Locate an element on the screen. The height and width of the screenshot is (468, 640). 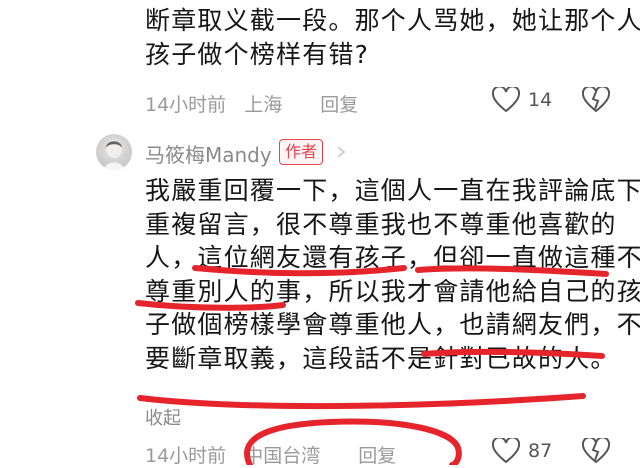
comment-line: 孩子做个榜样有错? is located at coordinates (257, 54).